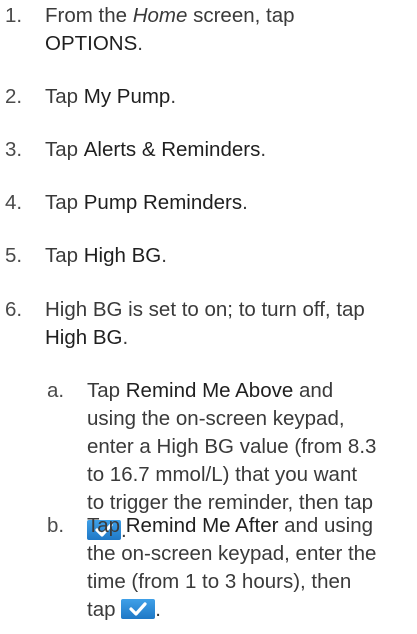  What do you see at coordinates (56, 525) in the screenshot?
I see `substep-letter: b.` at bounding box center [56, 525].